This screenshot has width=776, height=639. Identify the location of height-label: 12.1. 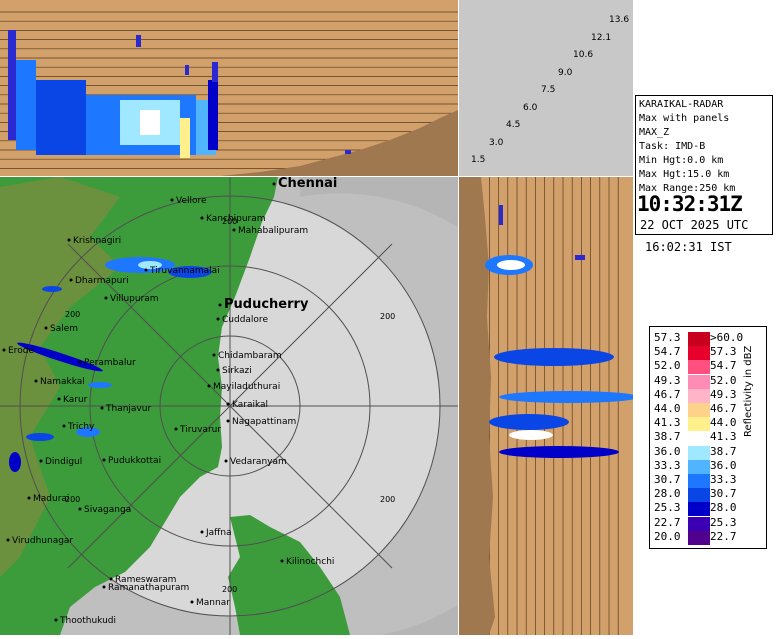
(601, 38).